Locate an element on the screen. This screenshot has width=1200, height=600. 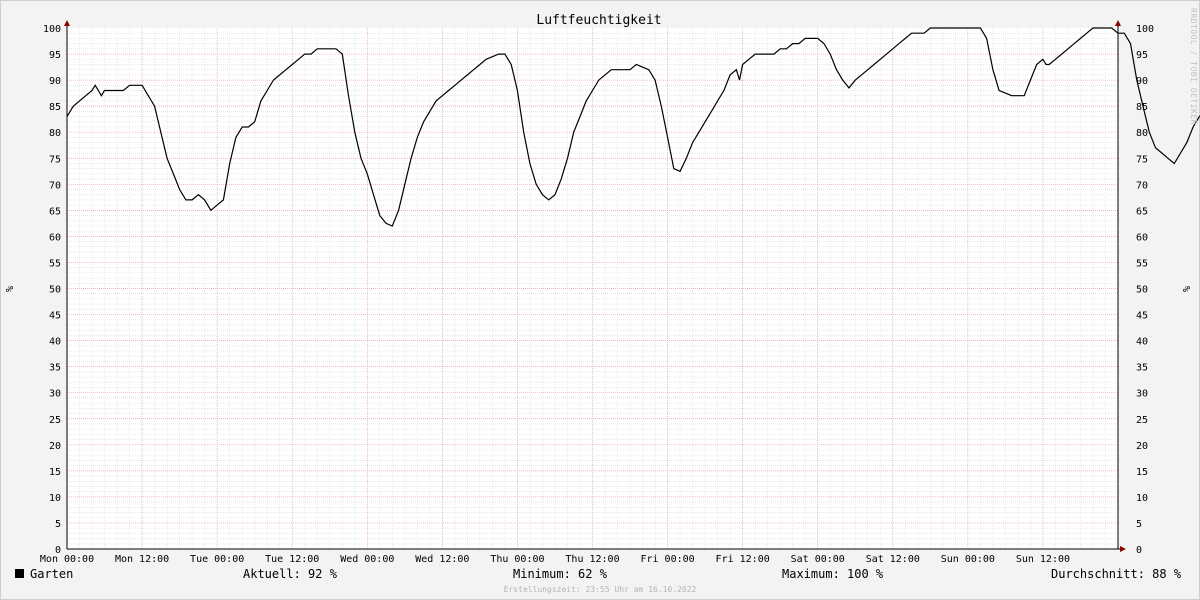
y-tick-label-right: 65 is located at coordinates (1142, 211).